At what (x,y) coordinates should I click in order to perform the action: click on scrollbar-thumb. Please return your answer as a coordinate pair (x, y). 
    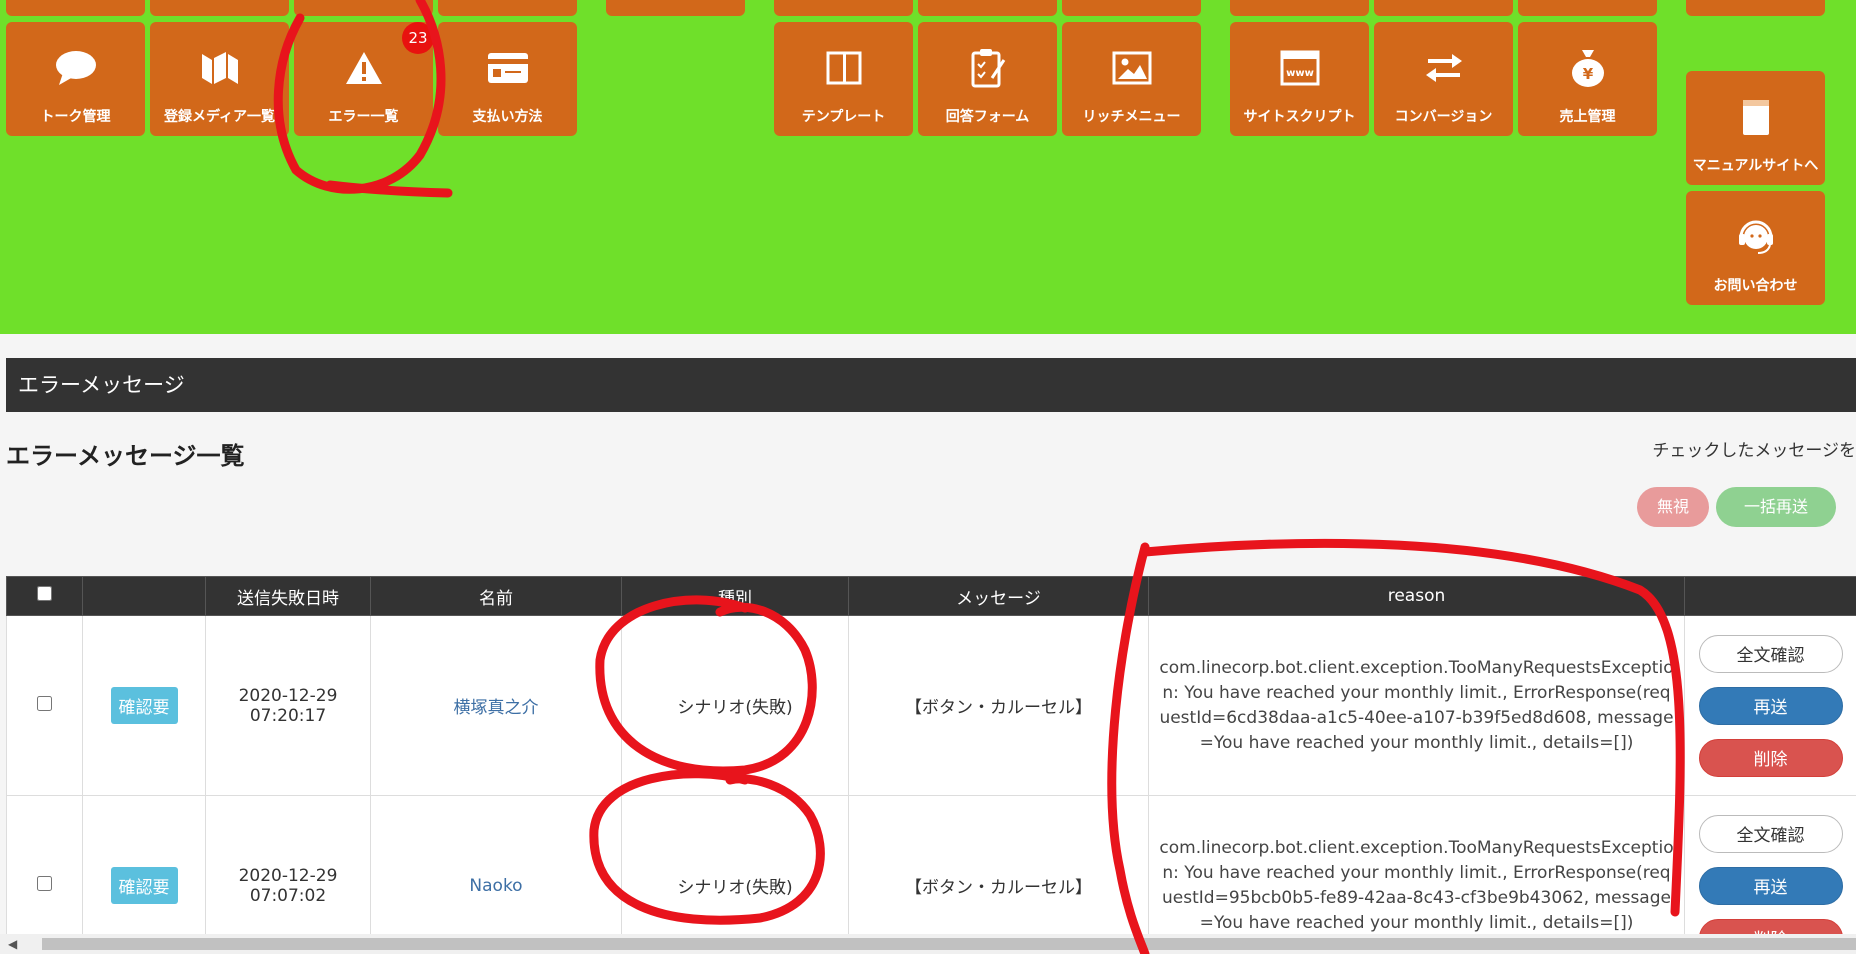
    Looking at the image, I should click on (949, 944).